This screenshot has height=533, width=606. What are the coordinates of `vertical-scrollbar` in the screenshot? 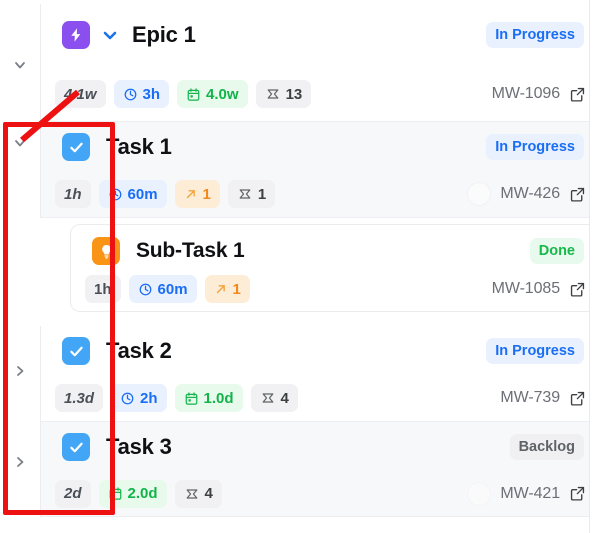 It's located at (594, 266).